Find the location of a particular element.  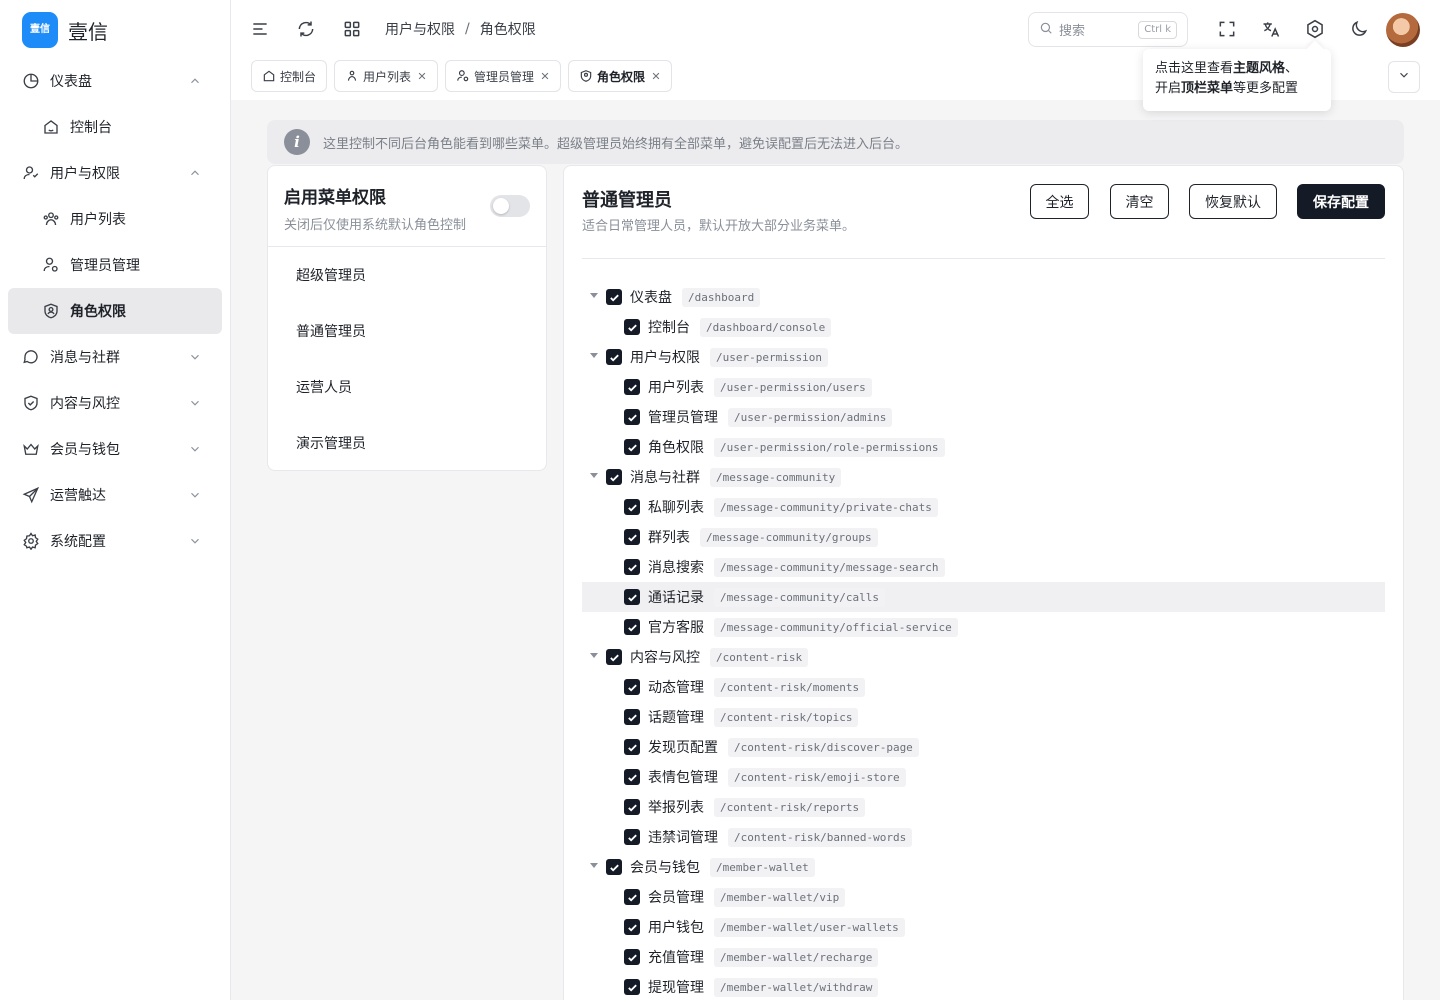

tree-item-row: 角色权限/user-permission/role-permissions is located at coordinates (983, 447).